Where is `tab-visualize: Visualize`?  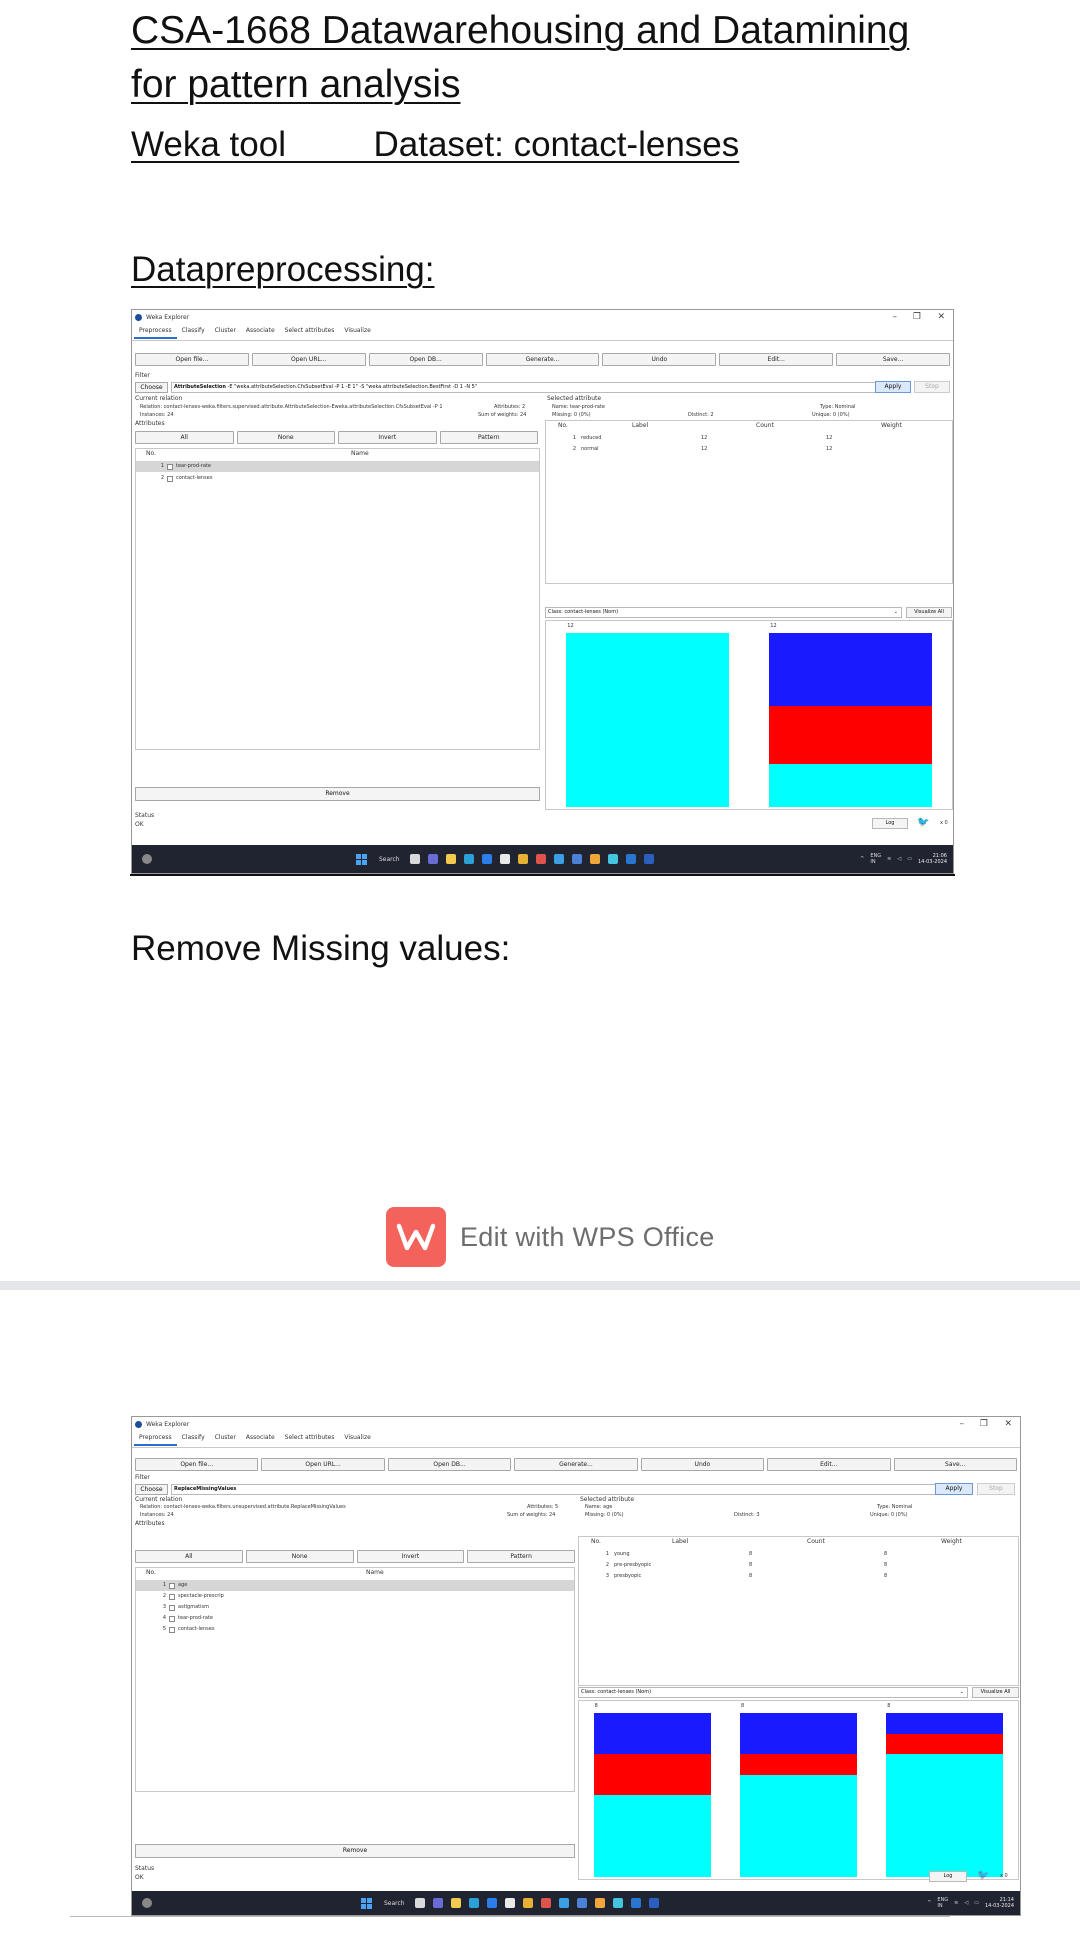 tab-visualize: Visualize is located at coordinates (357, 1439).